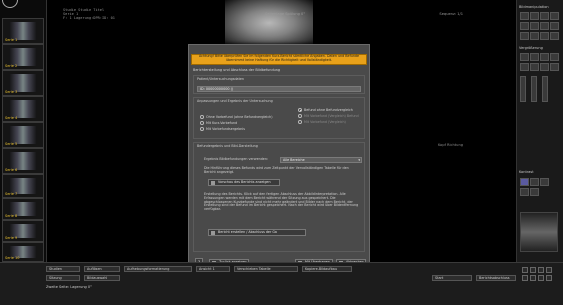 The image size is (563, 305). What do you see at coordinates (23, 231) in the screenshot?
I see `thumbnail-item: Serie 9` at bounding box center [23, 231].